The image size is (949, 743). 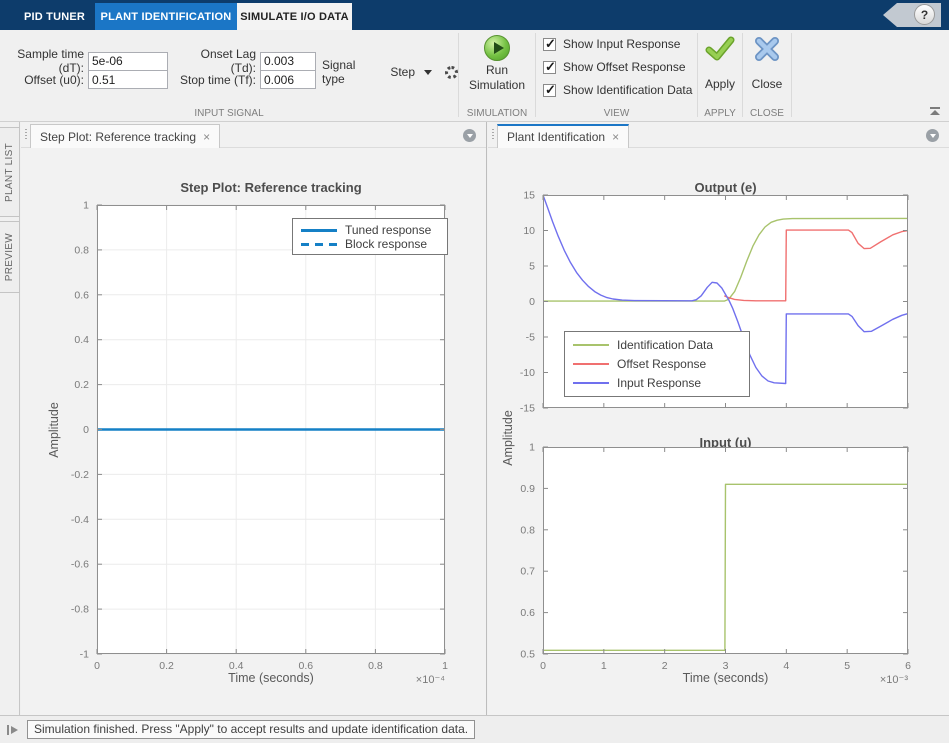 I want to click on svg-text: 0.9, so click(x=527, y=489).